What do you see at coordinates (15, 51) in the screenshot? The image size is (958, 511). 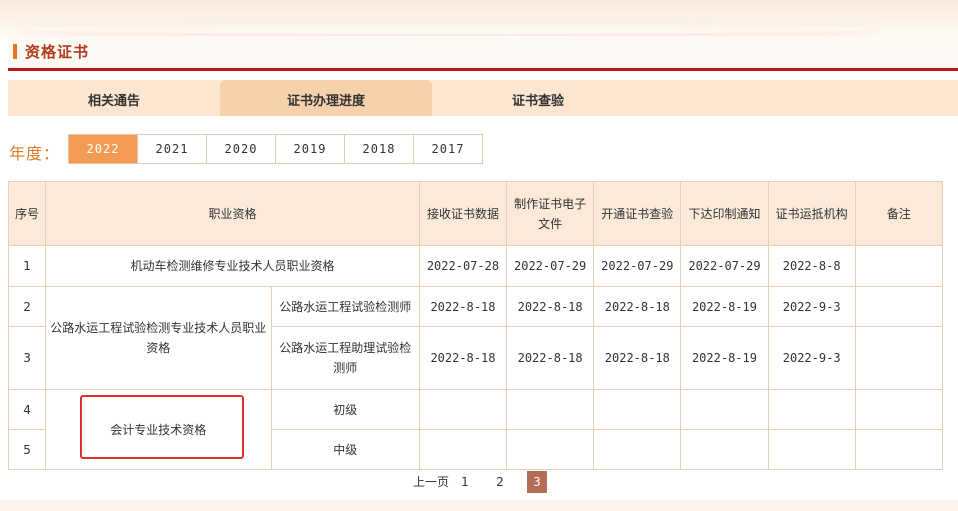 I see `title-marker-icon` at bounding box center [15, 51].